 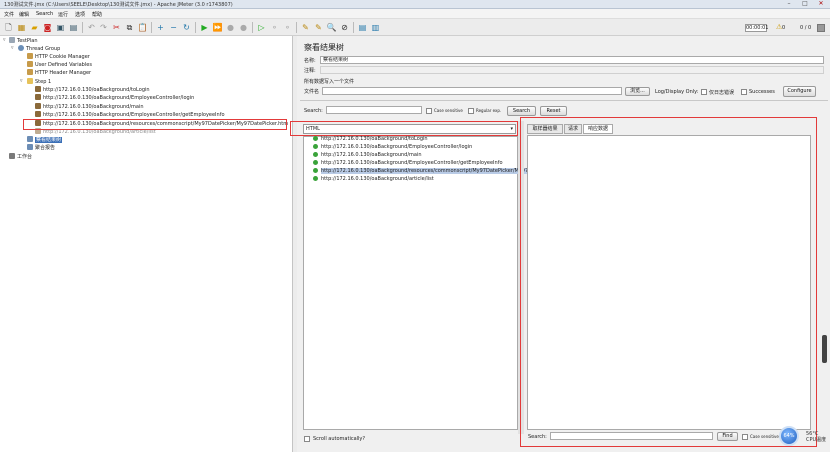 What do you see at coordinates (573, 129) in the screenshot?
I see `tab-request: 请求` at bounding box center [573, 129].